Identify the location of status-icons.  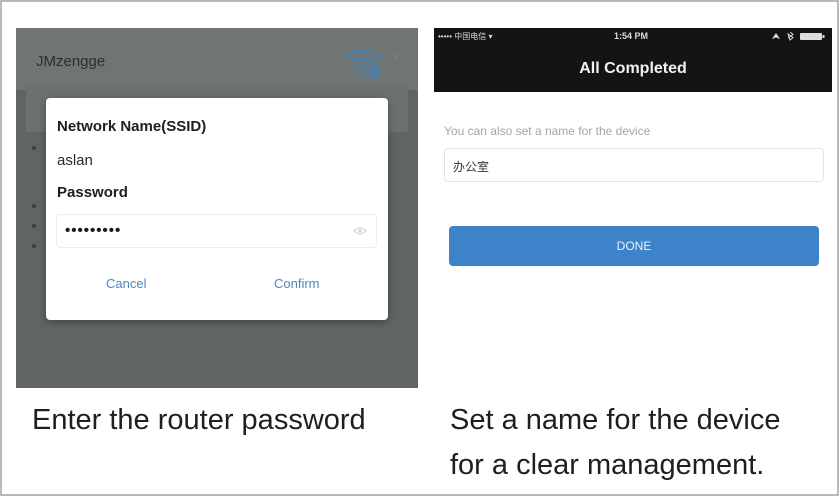
(798, 36).